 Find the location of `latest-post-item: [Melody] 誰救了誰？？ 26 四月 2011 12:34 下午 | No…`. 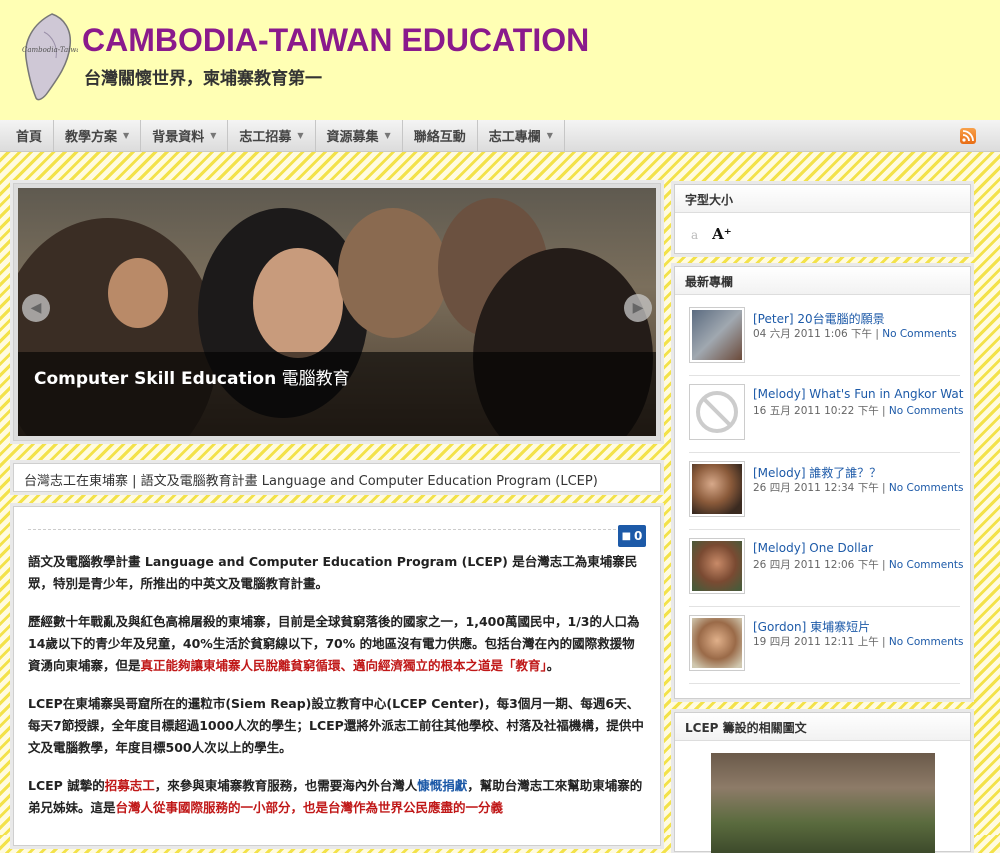

latest-post-item: [Melody] 誰救了誰？？ 26 四月 2011 12:34 下午 | No… is located at coordinates (826, 491).